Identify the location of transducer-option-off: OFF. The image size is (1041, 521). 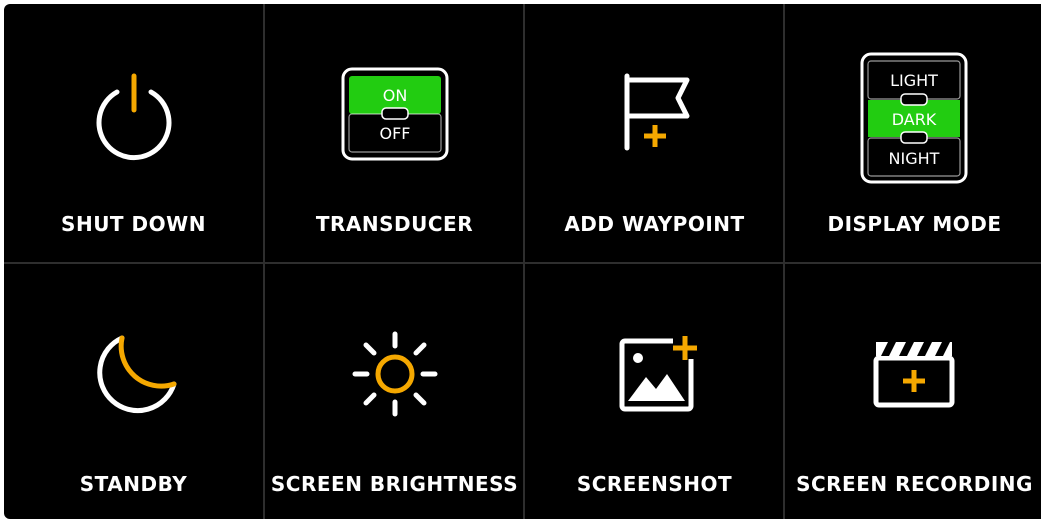
(395, 133).